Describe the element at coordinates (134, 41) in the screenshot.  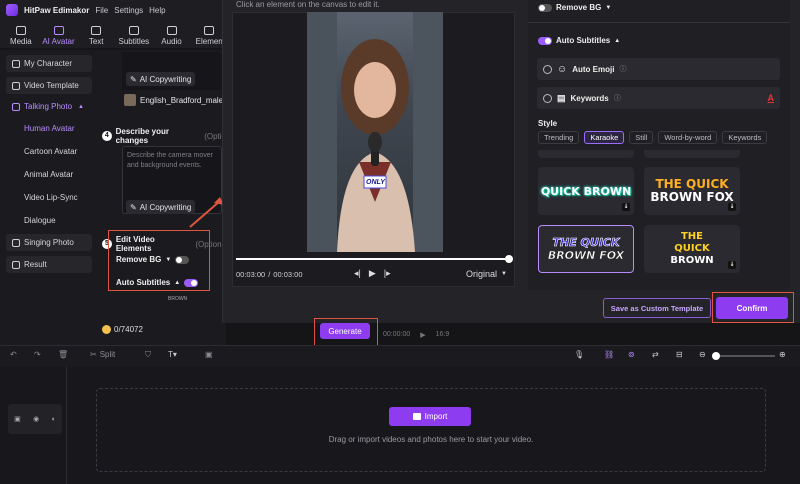
I see `tab-label: Subtitles` at that location.